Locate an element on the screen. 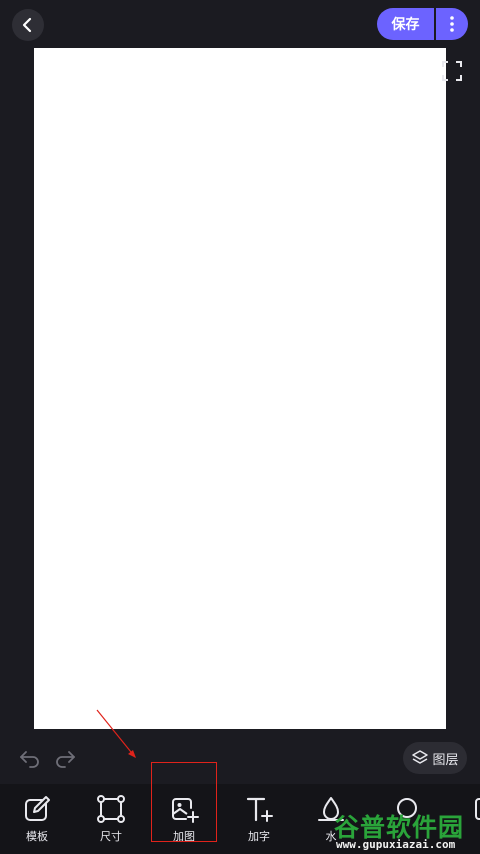 The width and height of the screenshot is (480, 854). chevron-left-icon is located at coordinates (27, 25).